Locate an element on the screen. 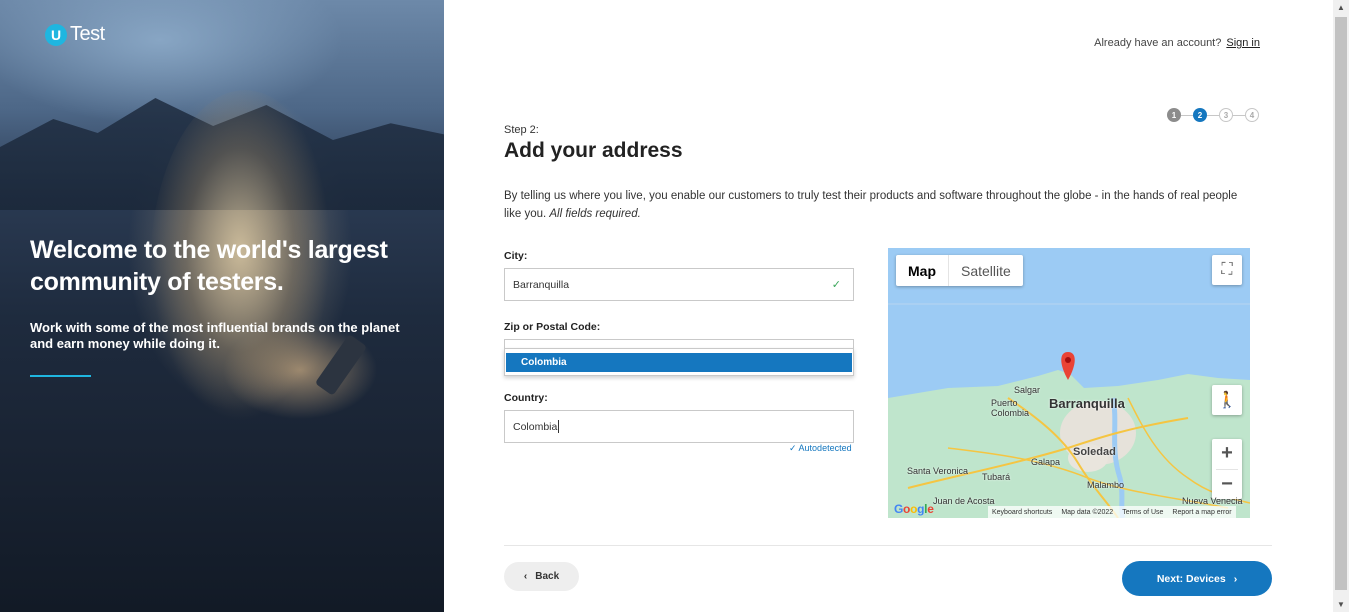  street-view-pegman-icon: 🚶 is located at coordinates (1227, 400).